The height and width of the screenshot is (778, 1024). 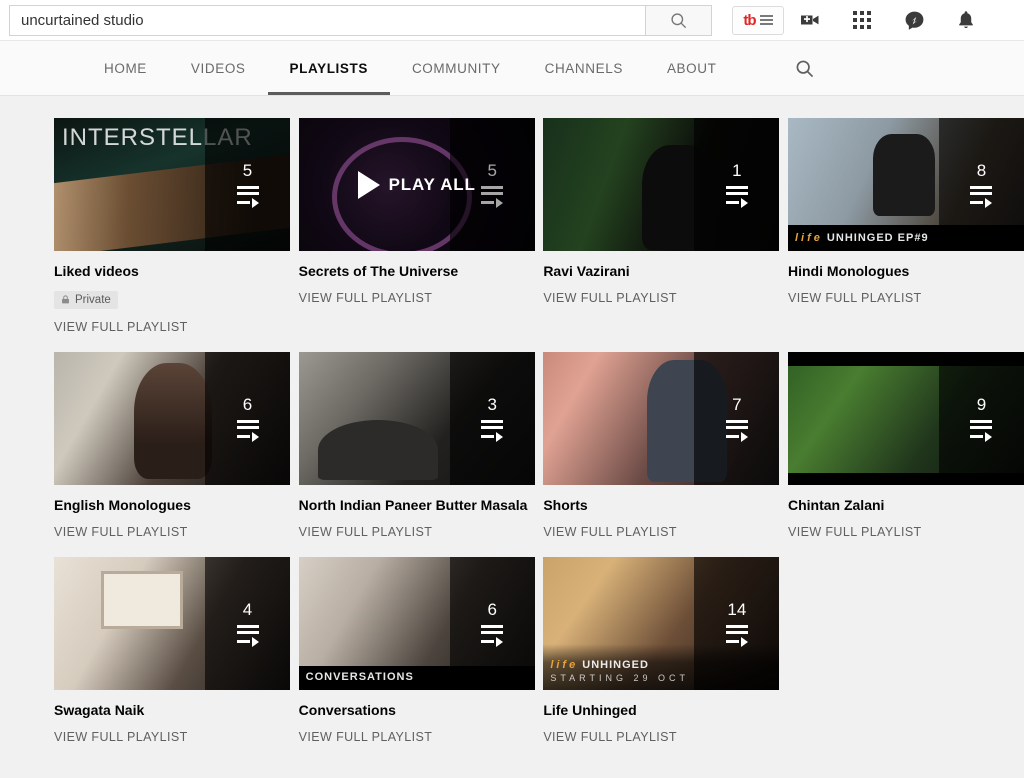 I want to click on notifications-bell-icon, so click(x=966, y=20).